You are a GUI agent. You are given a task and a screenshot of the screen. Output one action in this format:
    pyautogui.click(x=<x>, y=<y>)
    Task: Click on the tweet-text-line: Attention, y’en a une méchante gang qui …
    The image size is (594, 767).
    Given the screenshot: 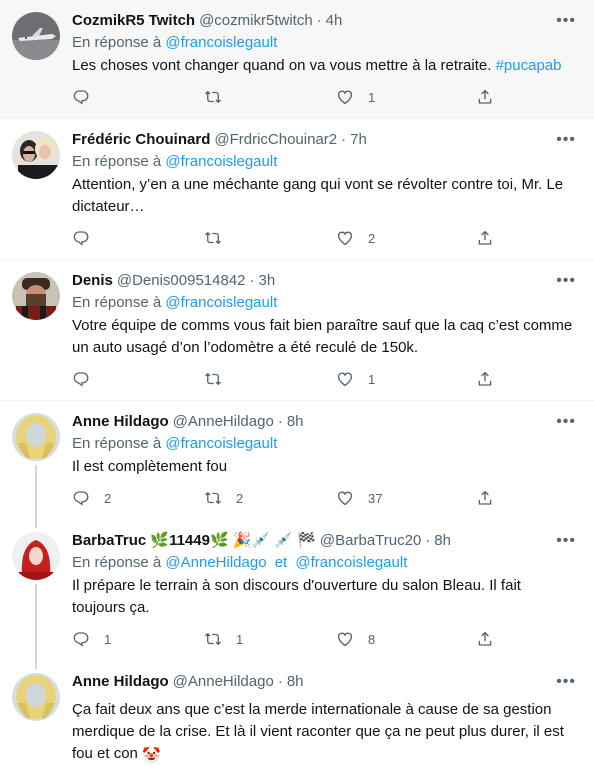 What is the action you would take?
    pyautogui.click(x=318, y=184)
    